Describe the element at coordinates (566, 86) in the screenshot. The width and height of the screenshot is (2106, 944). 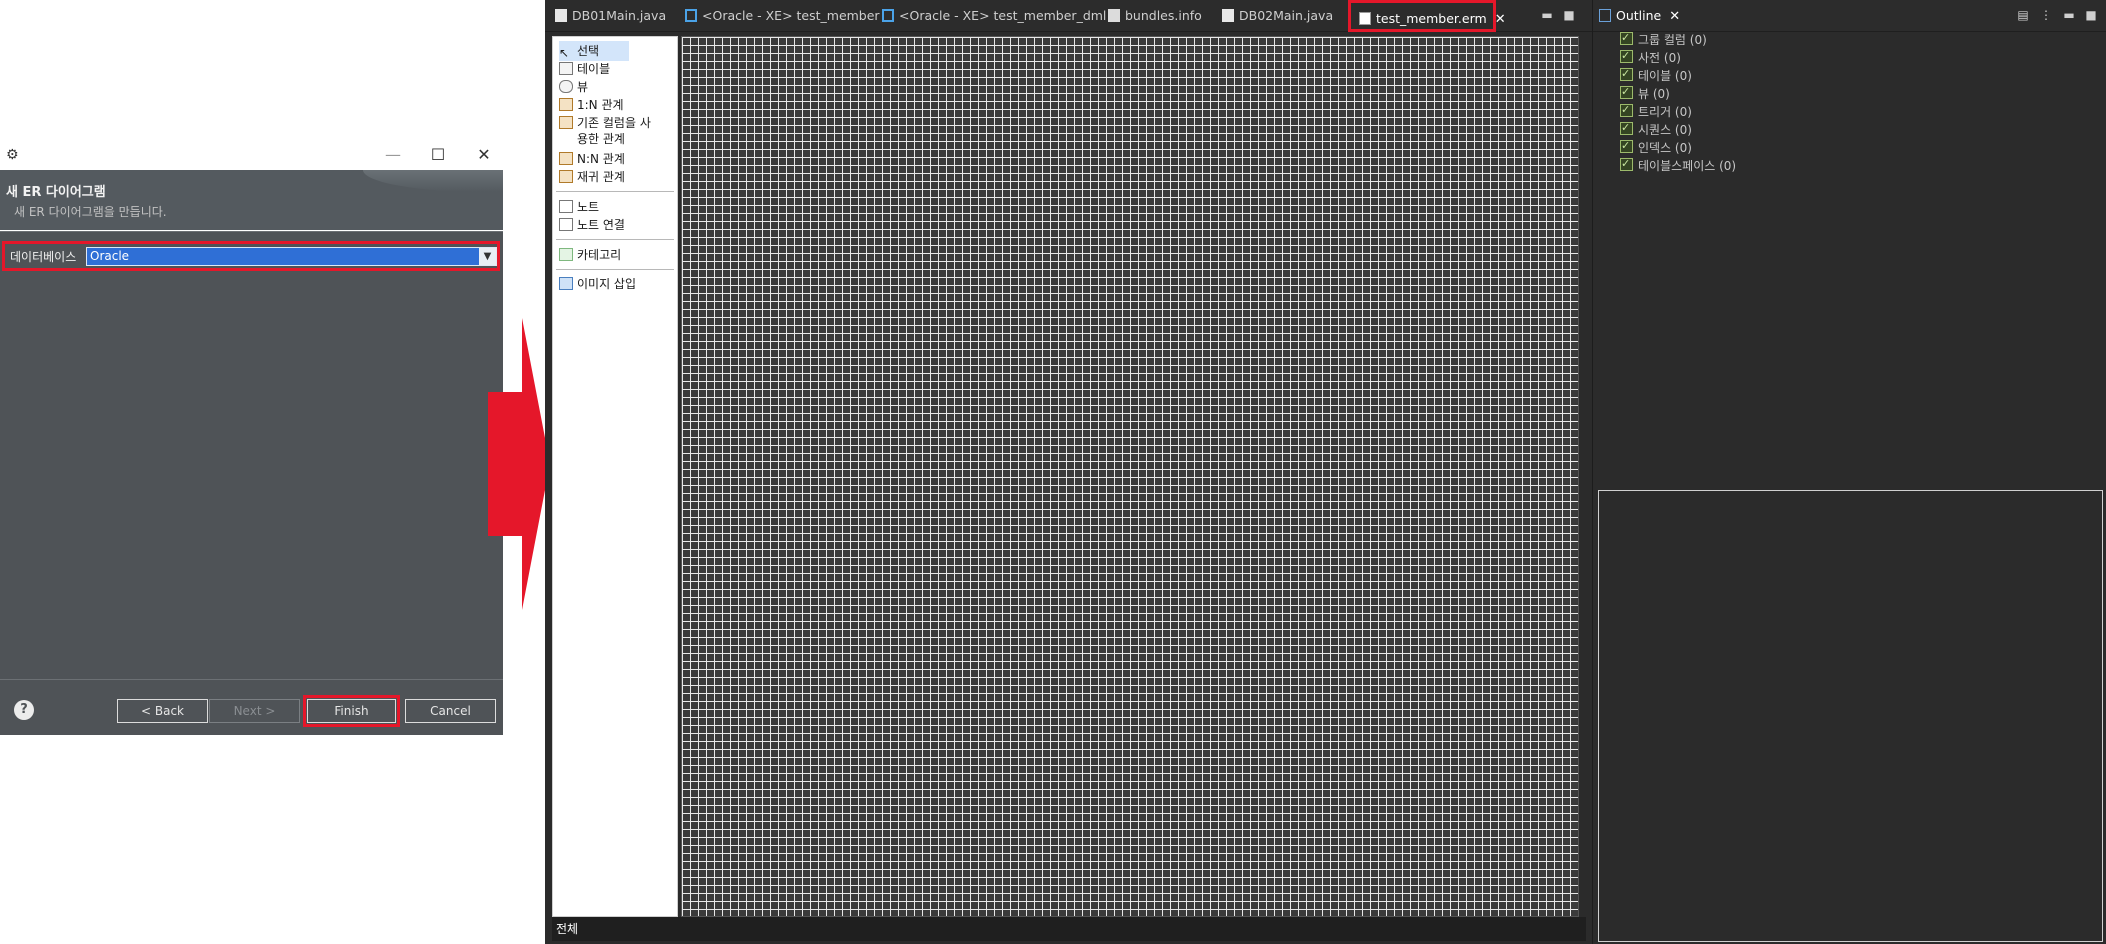
I see `view-icon` at that location.